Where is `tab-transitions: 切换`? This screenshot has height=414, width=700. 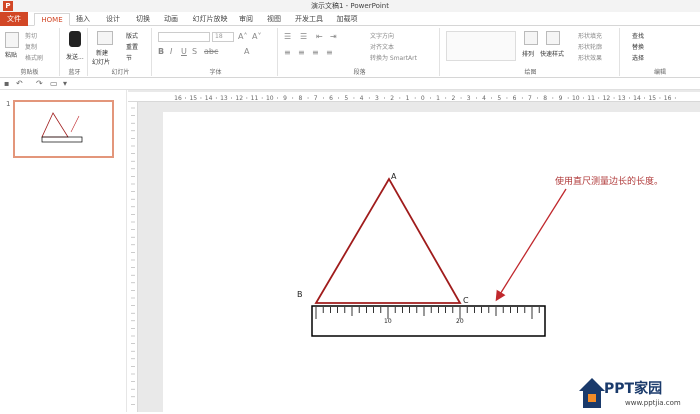 tab-transitions: 切换 is located at coordinates (143, 19).